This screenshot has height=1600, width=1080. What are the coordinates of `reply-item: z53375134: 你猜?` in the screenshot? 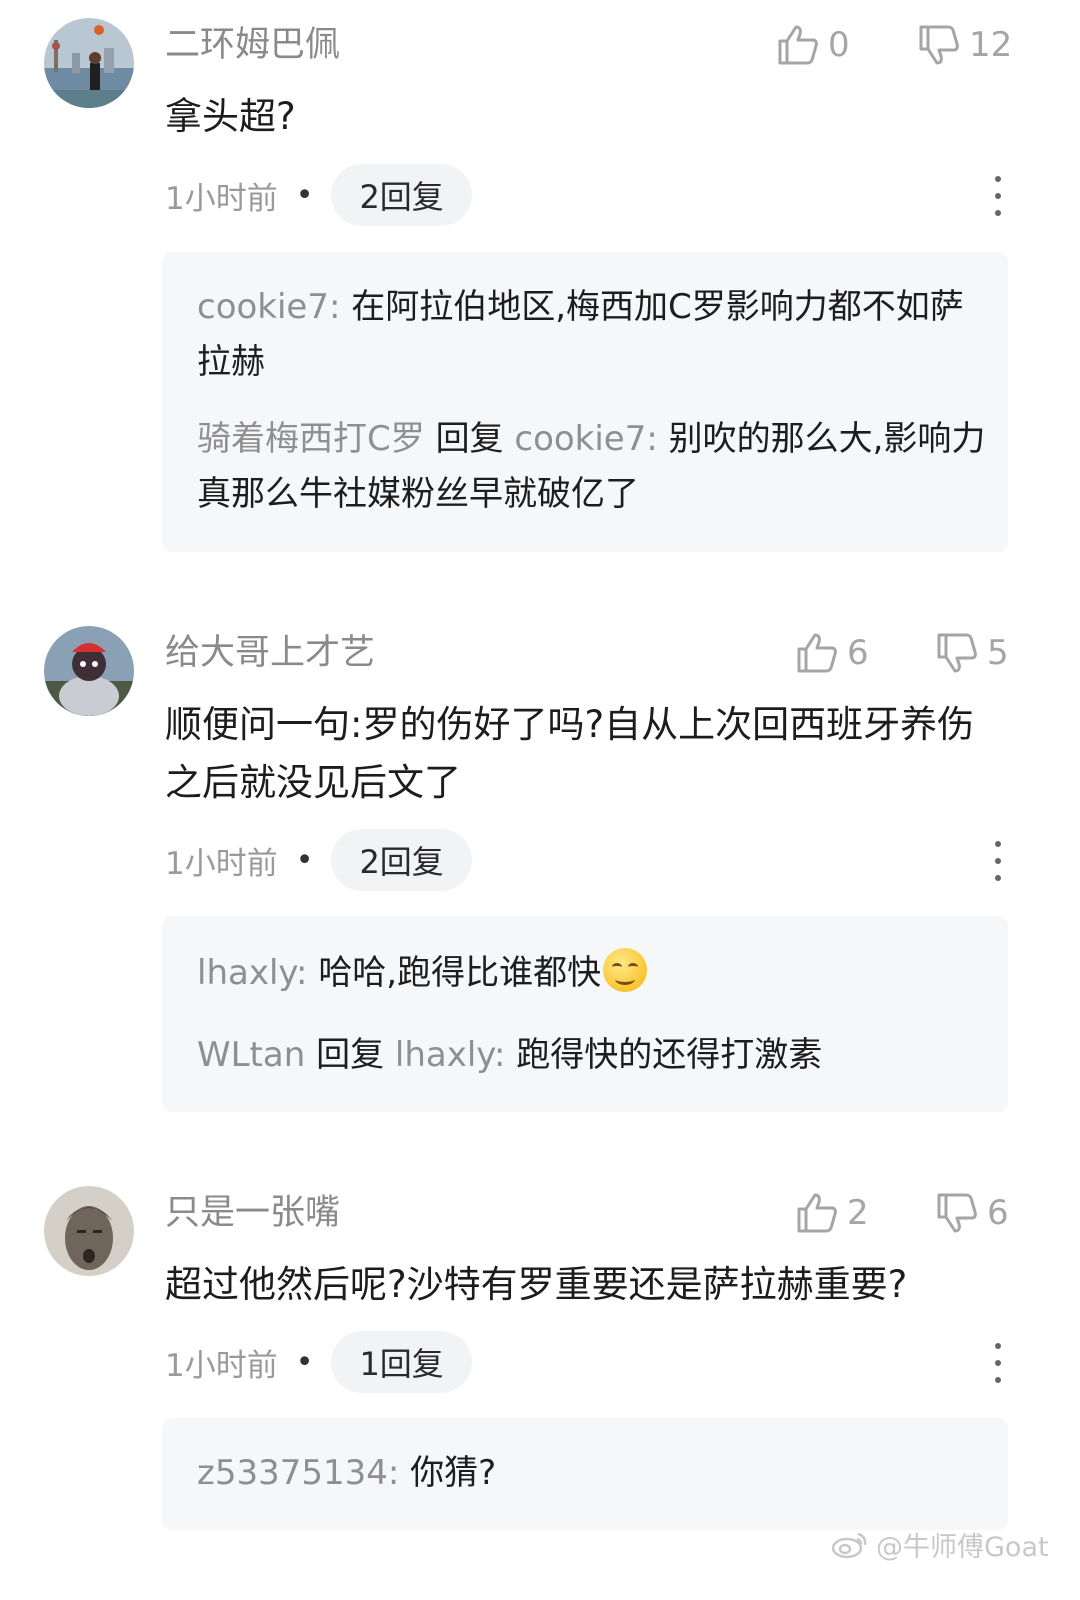 It's located at (592, 1473).